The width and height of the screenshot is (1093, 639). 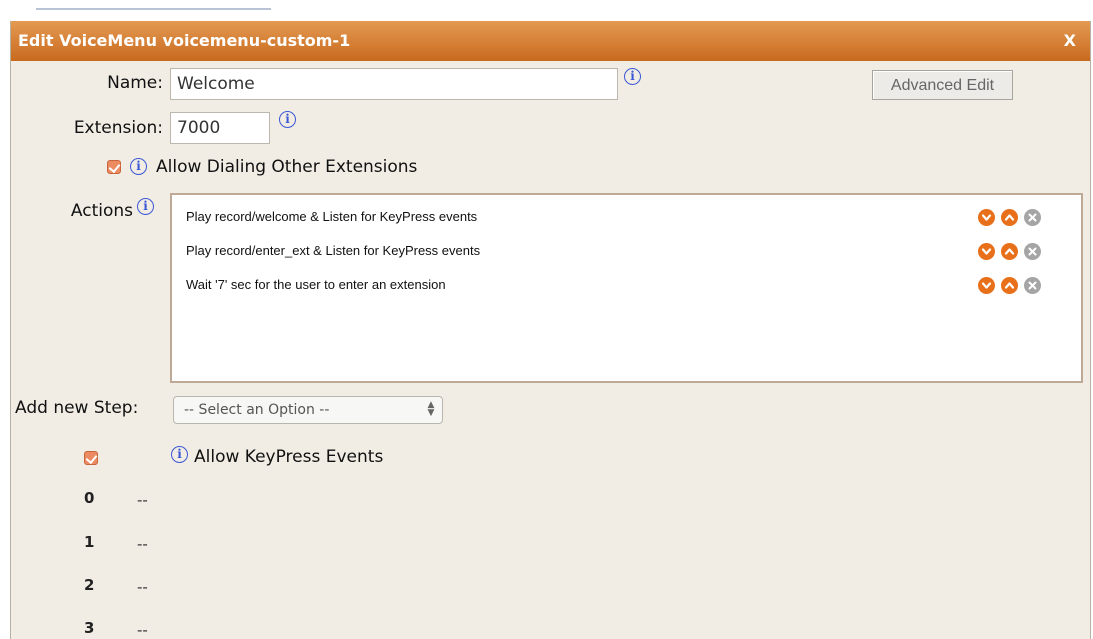 What do you see at coordinates (89, 585) in the screenshot?
I see `keypress-digit: 2` at bounding box center [89, 585].